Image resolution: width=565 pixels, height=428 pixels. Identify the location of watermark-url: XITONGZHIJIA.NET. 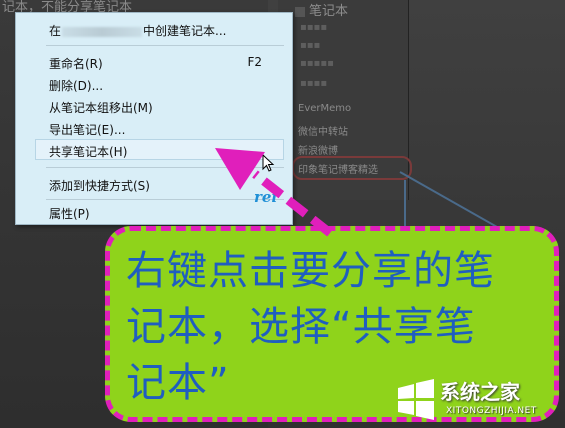
(491, 411).